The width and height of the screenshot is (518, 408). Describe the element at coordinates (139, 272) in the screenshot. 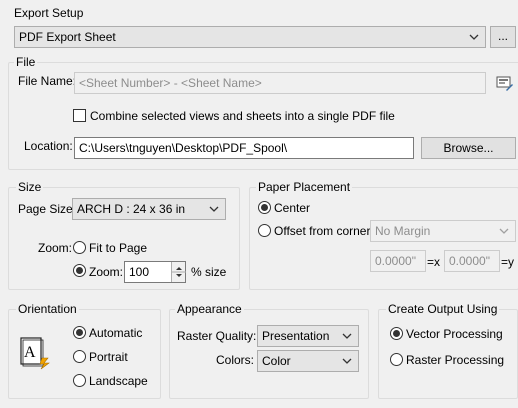

I see `zoom-value: 100` at that location.